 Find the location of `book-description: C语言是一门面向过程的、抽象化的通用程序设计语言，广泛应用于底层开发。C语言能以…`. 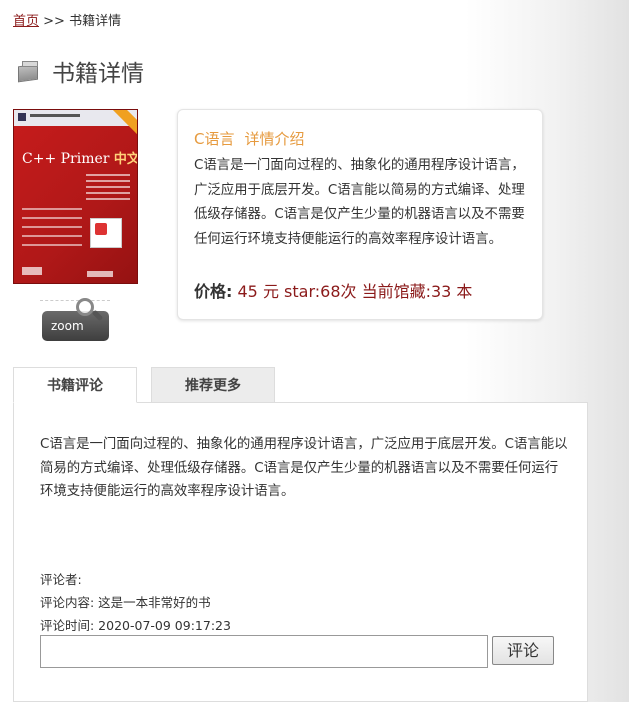

book-description: C语言是一门面向过程的、抽象化的通用程序设计语言，广泛应用于底层开发。C语言能以… is located at coordinates (359, 202).